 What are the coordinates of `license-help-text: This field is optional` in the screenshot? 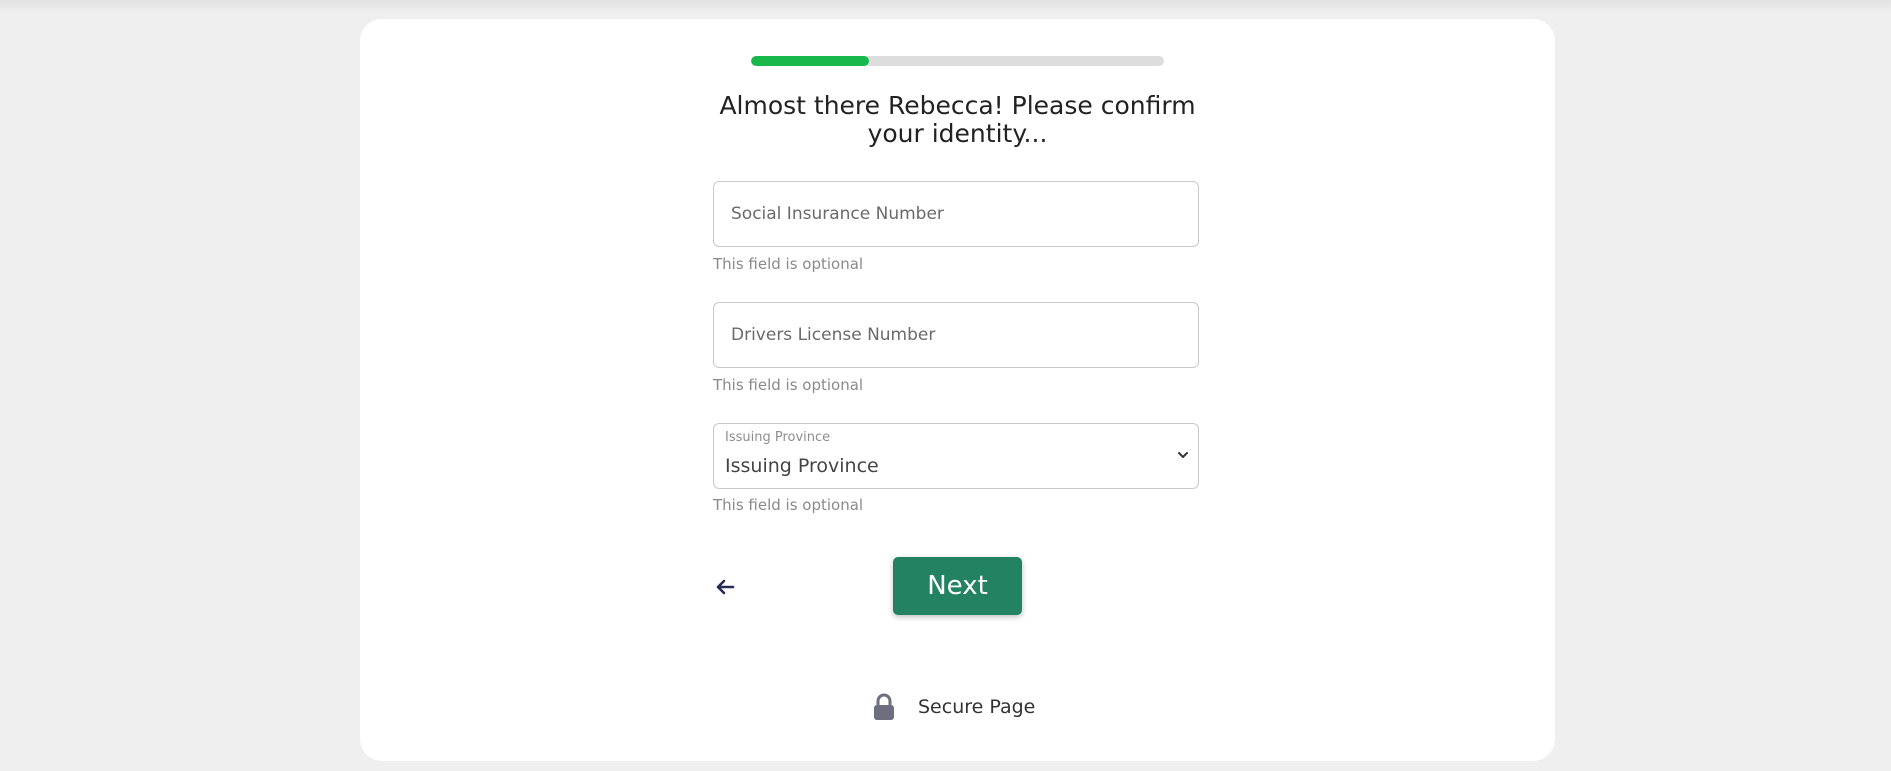 It's located at (788, 385).